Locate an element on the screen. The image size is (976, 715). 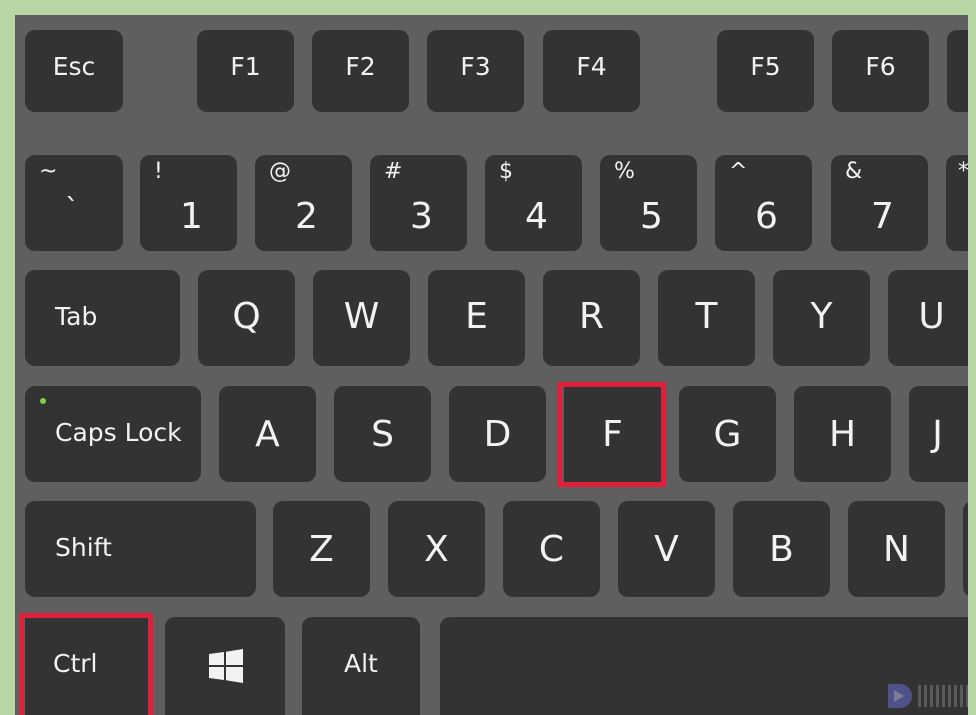
watermark-text-mark is located at coordinates (943, 696).